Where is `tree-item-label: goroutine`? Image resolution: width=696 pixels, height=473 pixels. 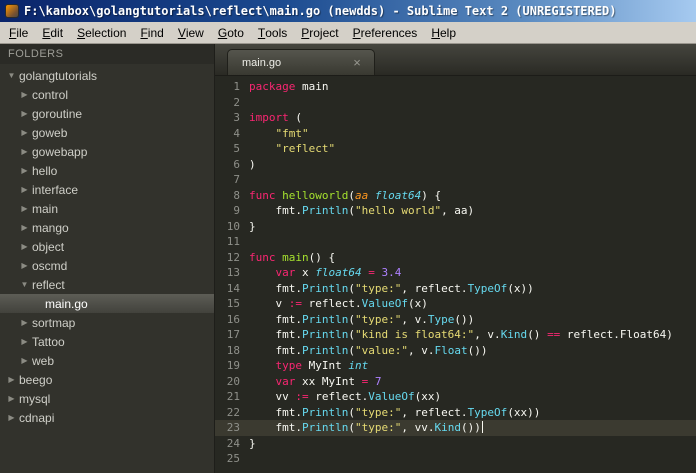 tree-item-label: goroutine is located at coordinates (57, 113).